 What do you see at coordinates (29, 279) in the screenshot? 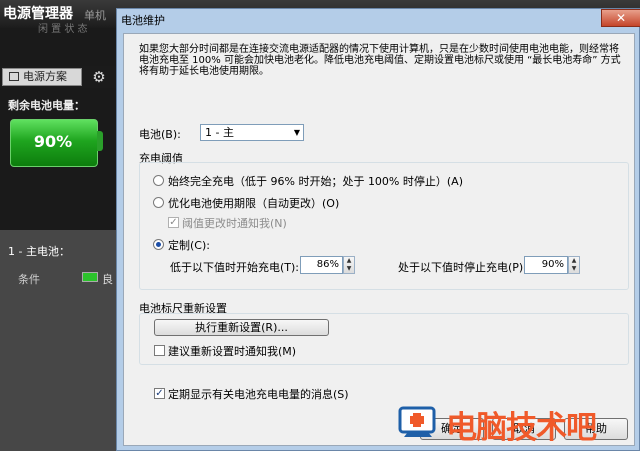
I see `condition-label: 条件` at bounding box center [29, 279].